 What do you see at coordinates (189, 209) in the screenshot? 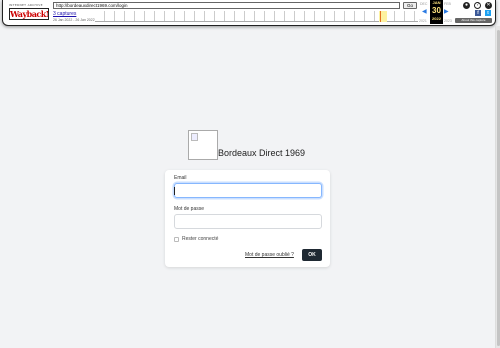
I see `password-label: Mot de passe` at bounding box center [189, 209].